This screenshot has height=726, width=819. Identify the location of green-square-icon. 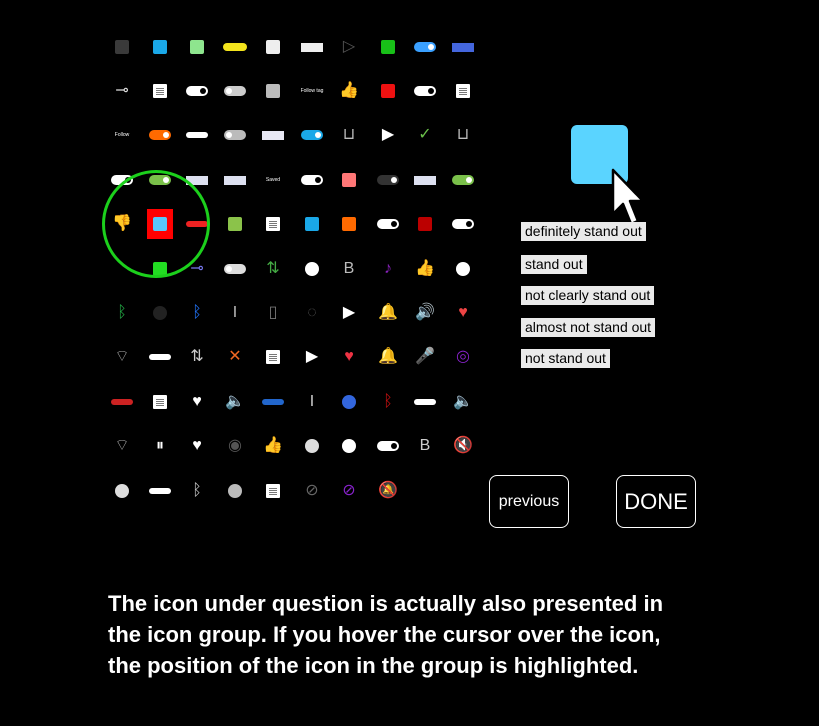
(388, 47).